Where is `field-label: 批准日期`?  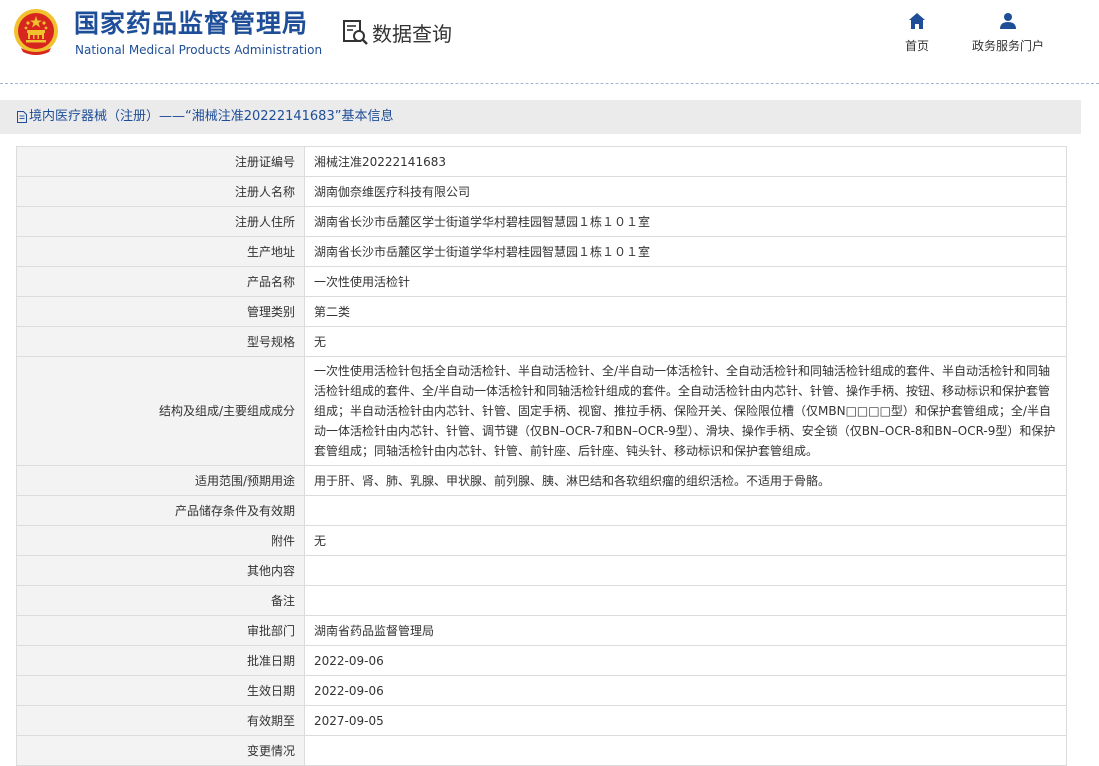 field-label: 批准日期 is located at coordinates (160, 660).